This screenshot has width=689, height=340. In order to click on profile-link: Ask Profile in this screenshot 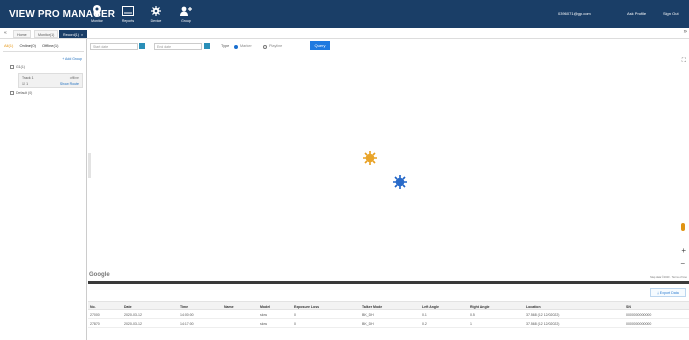, I will do `click(636, 13)`.